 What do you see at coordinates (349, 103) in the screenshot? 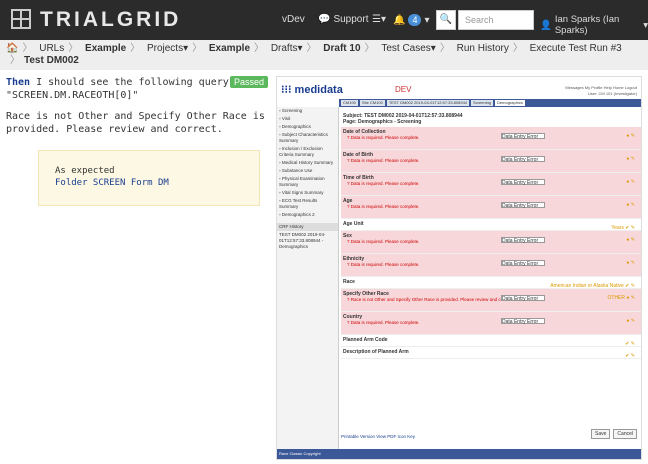
I see `medidata-tab: CM100` at bounding box center [349, 103].